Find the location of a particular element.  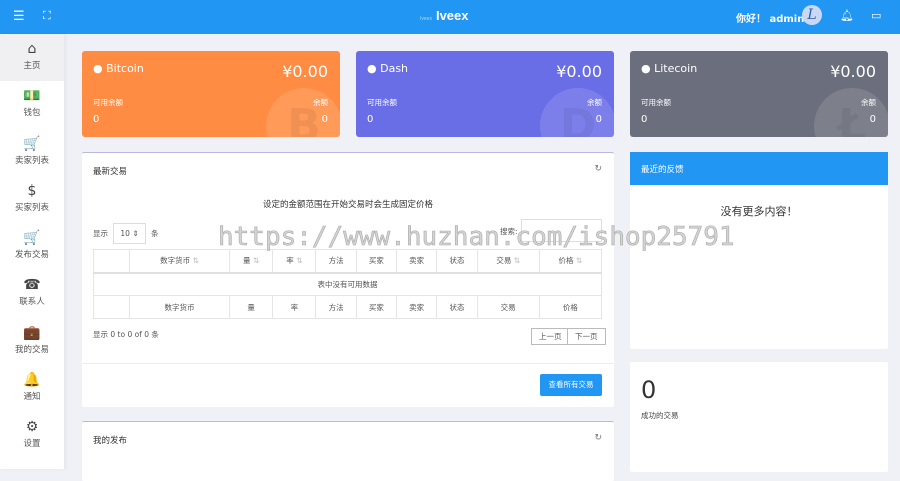

footer-cell: 状态 is located at coordinates (457, 307).